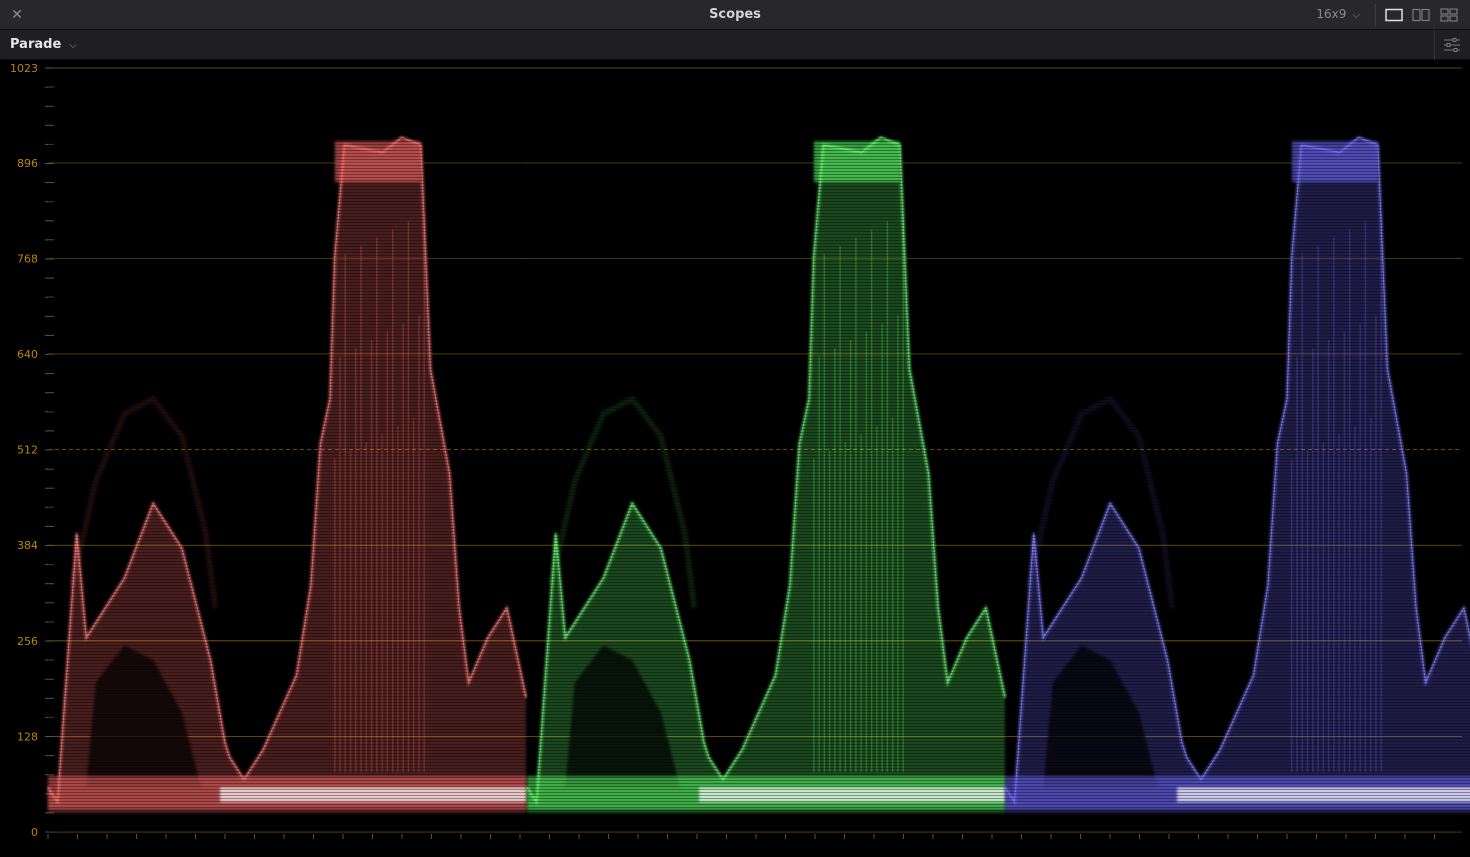 The image size is (1470, 857). What do you see at coordinates (1394, 15) in the screenshot?
I see `single-view-icon` at bounding box center [1394, 15].